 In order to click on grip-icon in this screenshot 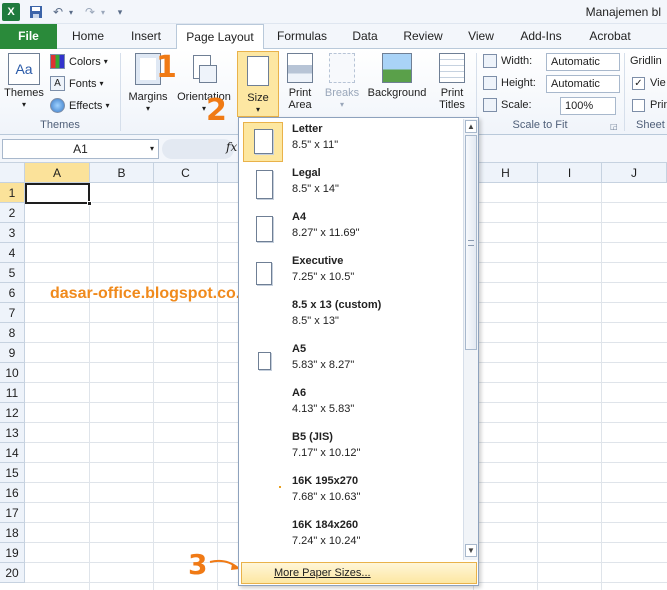, I will do `click(471, 243)`.